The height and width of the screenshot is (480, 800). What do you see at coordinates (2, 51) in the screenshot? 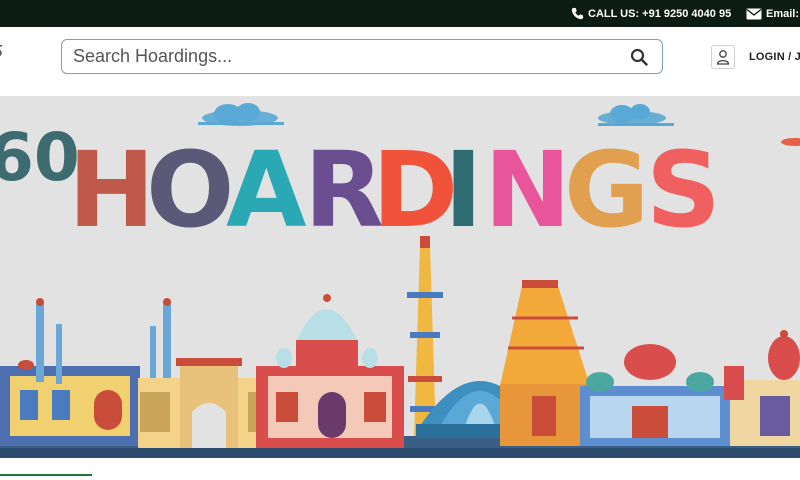
I see `logo-fragment` at bounding box center [2, 51].